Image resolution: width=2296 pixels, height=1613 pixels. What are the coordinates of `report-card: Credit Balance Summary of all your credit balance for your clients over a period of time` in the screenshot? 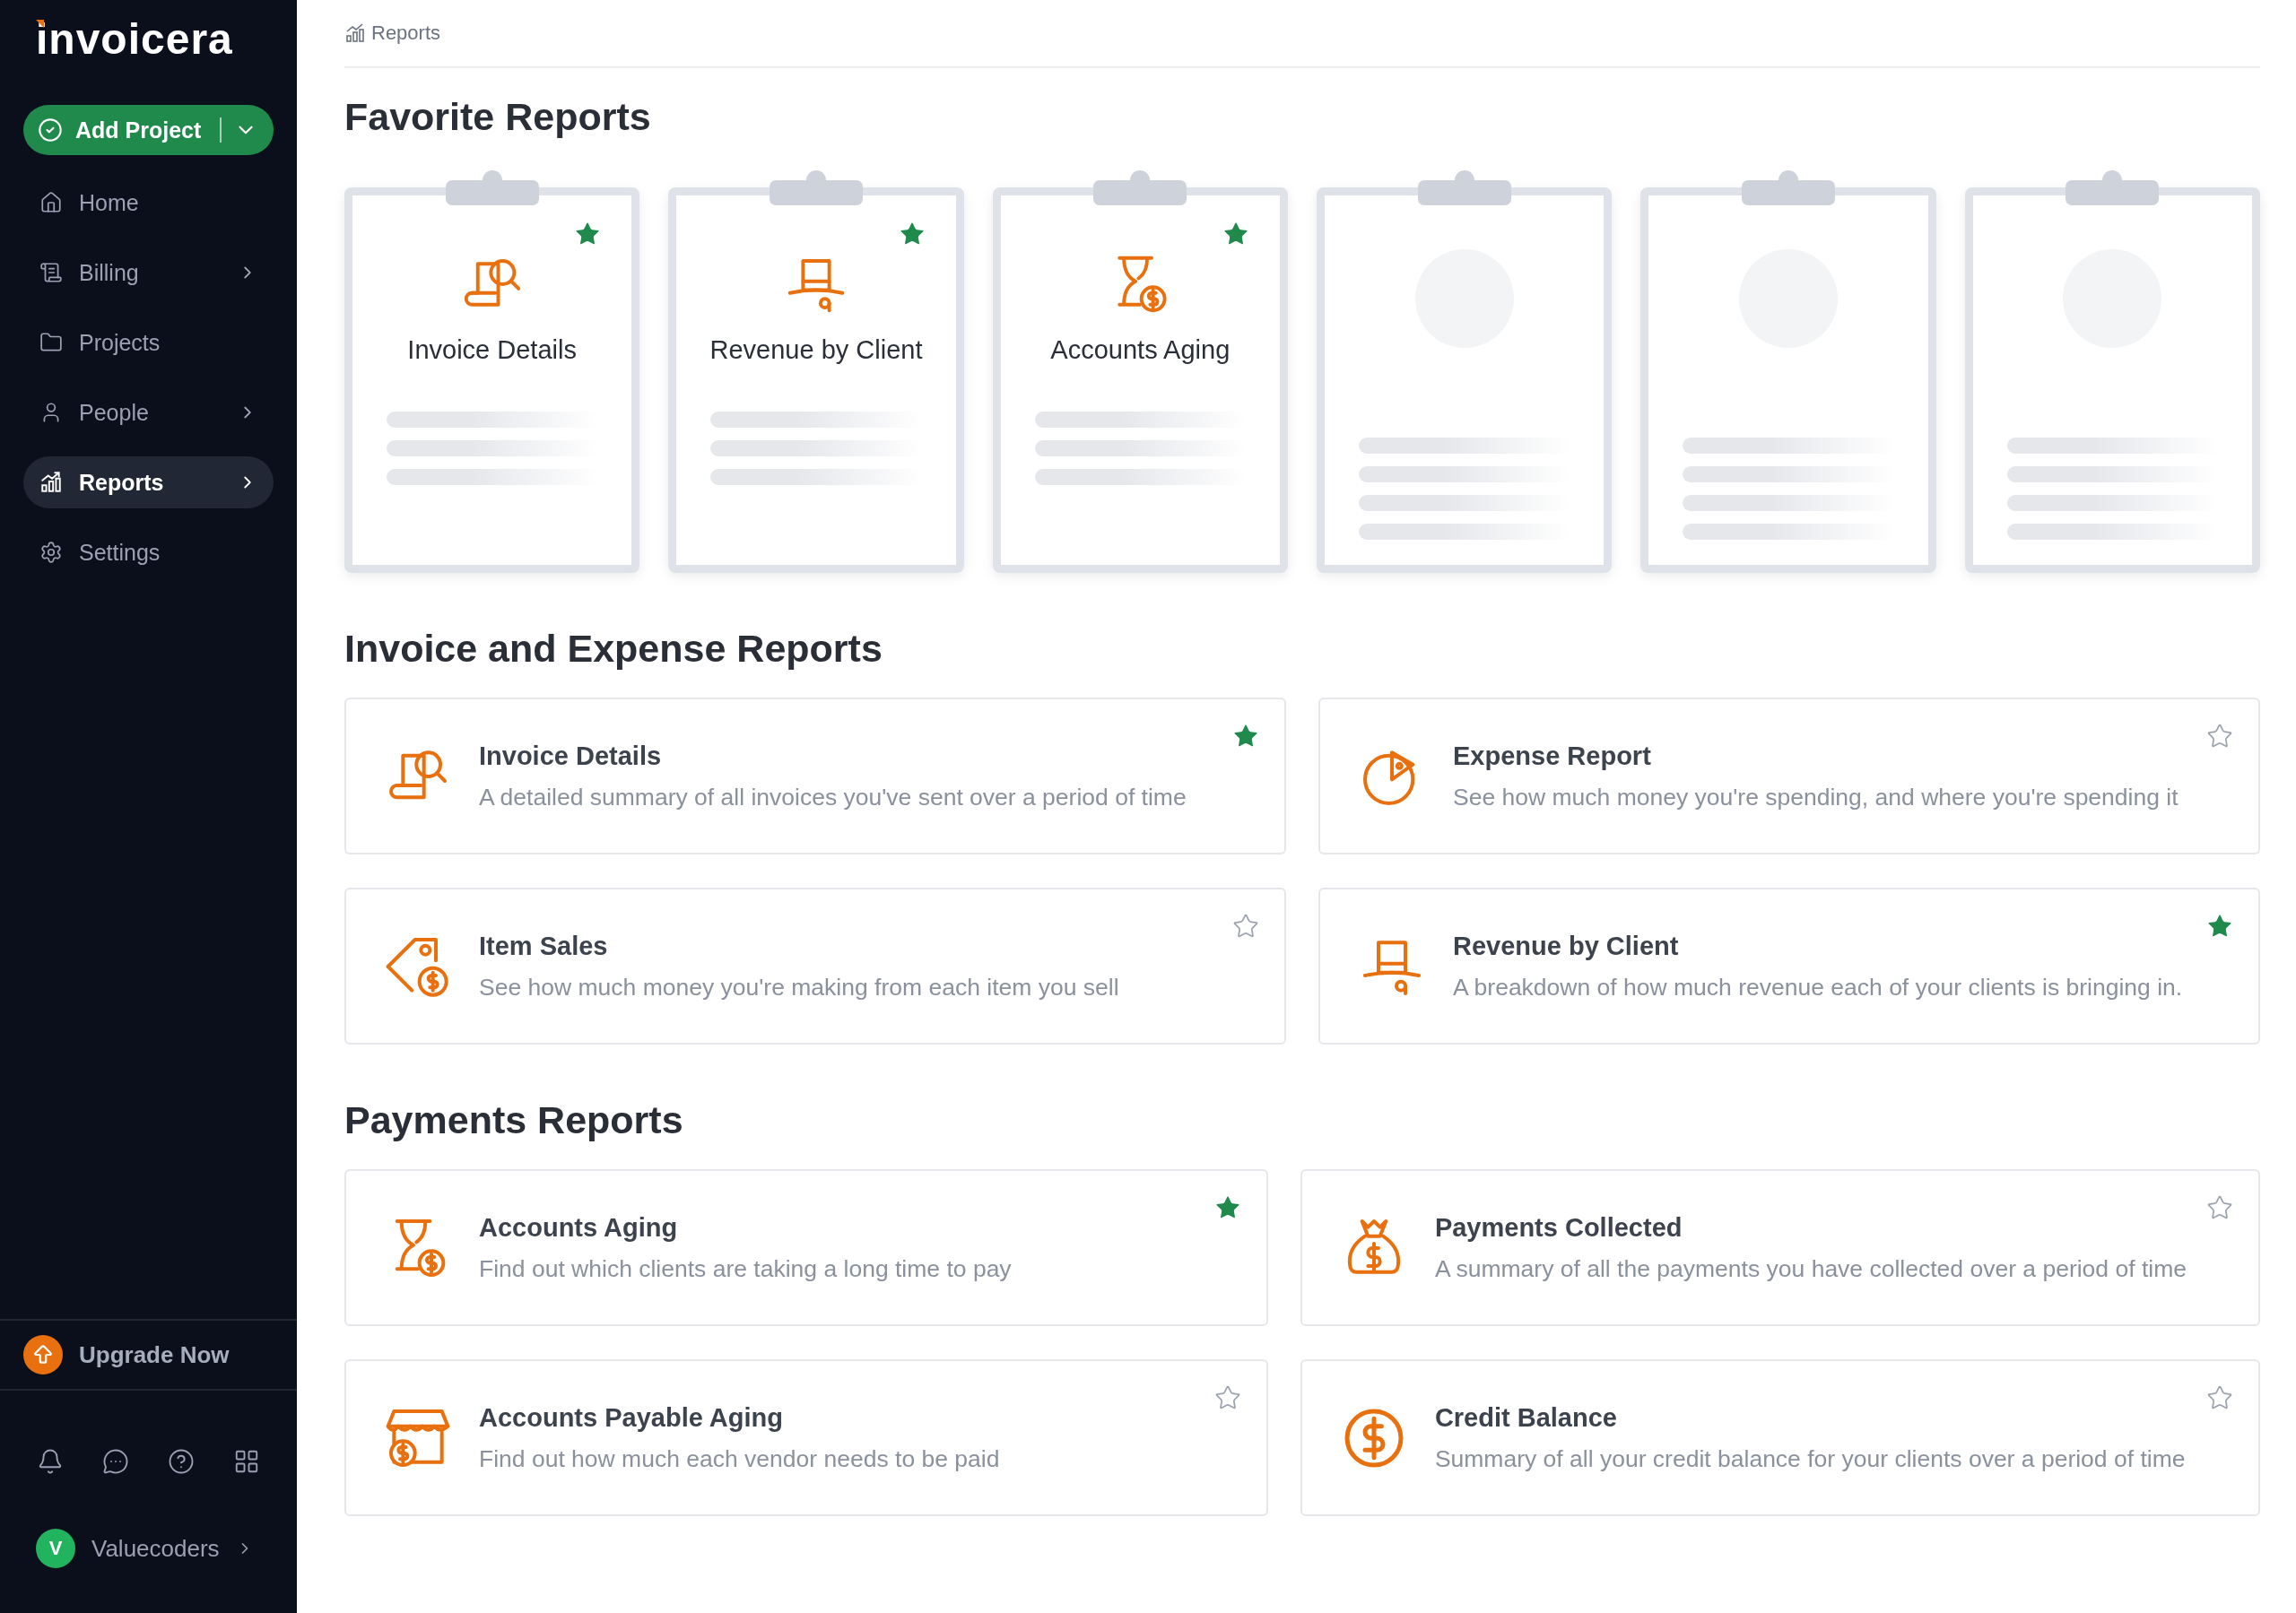 It's located at (1780, 1437).